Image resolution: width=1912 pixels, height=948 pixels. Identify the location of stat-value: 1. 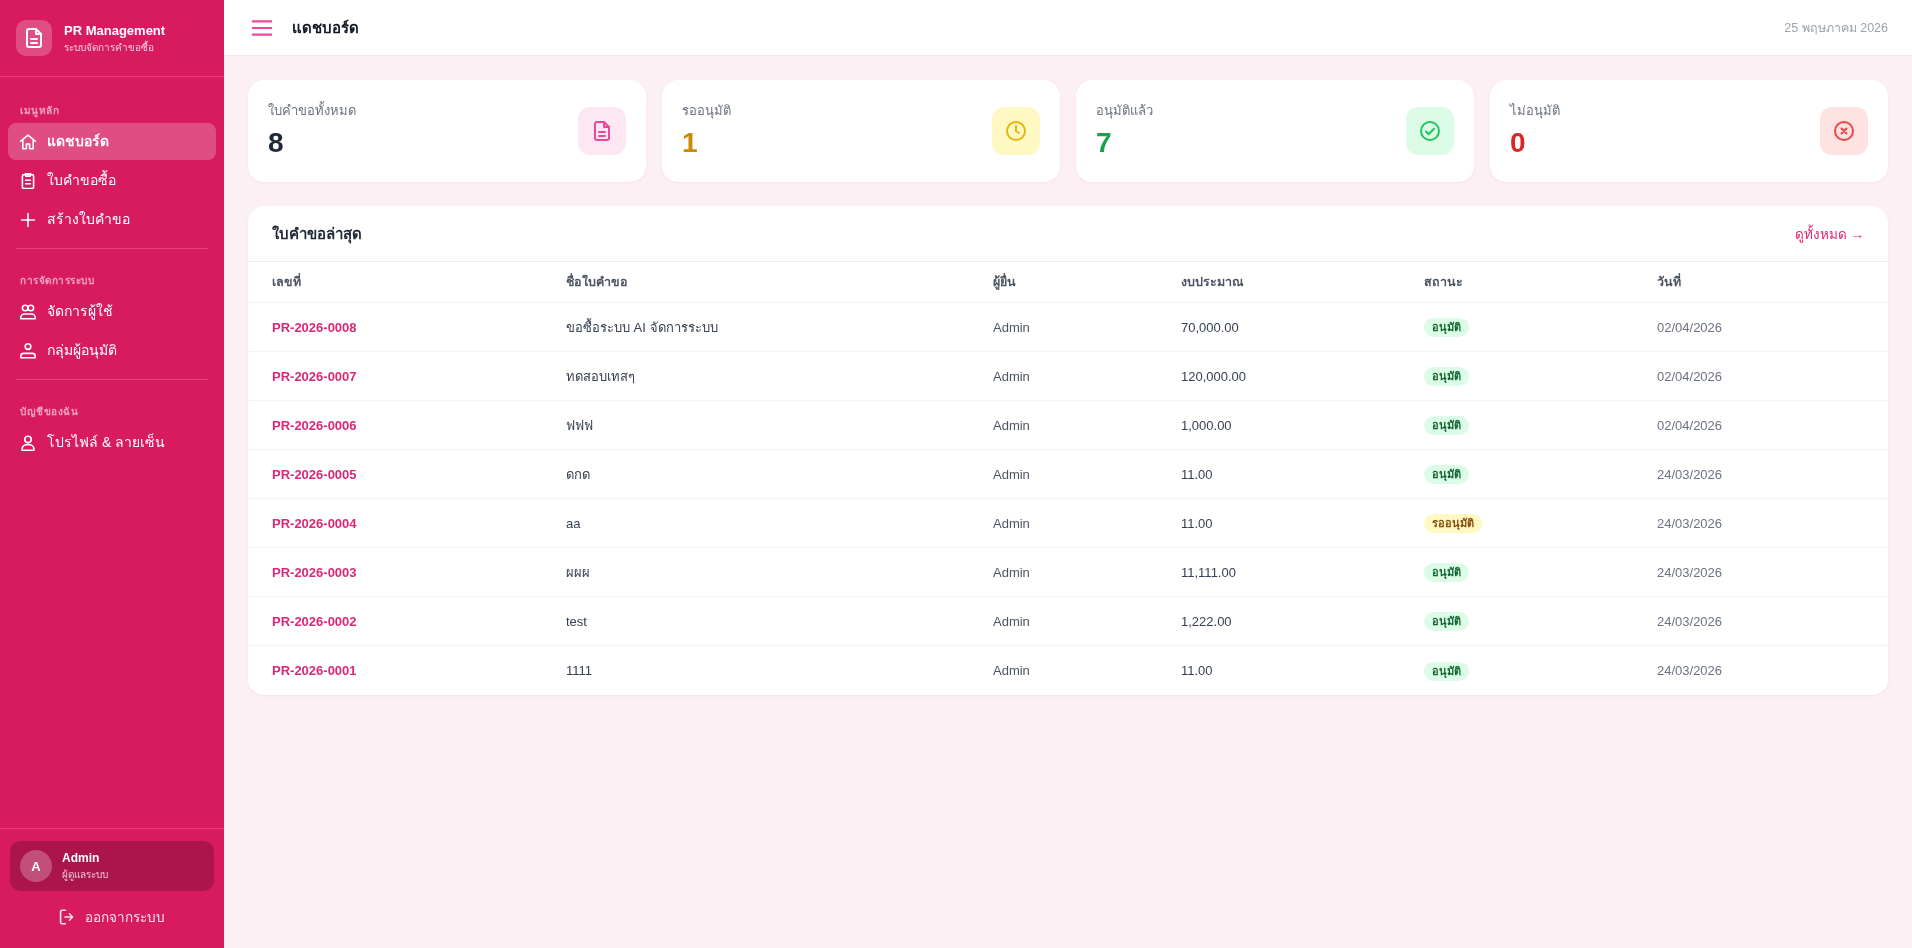
(690, 143).